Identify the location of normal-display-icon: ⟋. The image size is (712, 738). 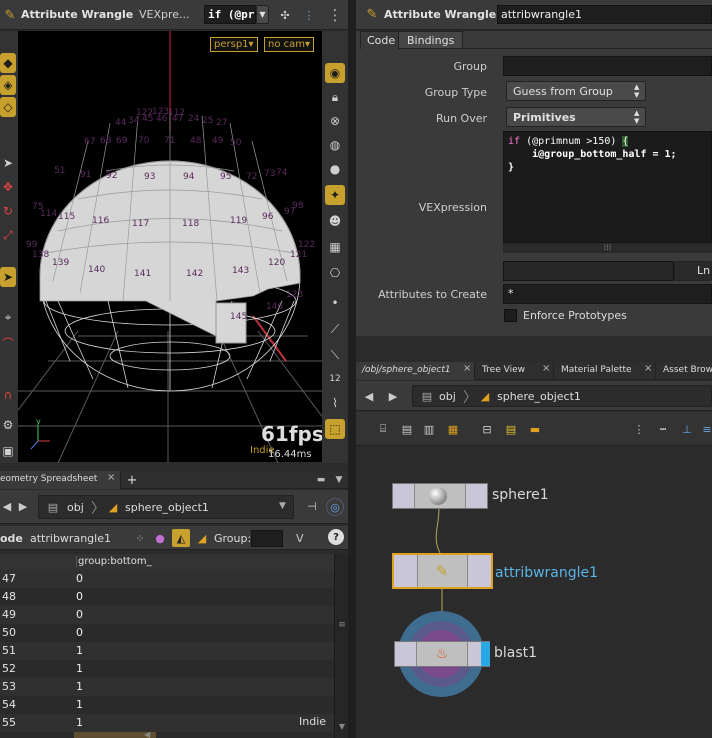
(335, 329).